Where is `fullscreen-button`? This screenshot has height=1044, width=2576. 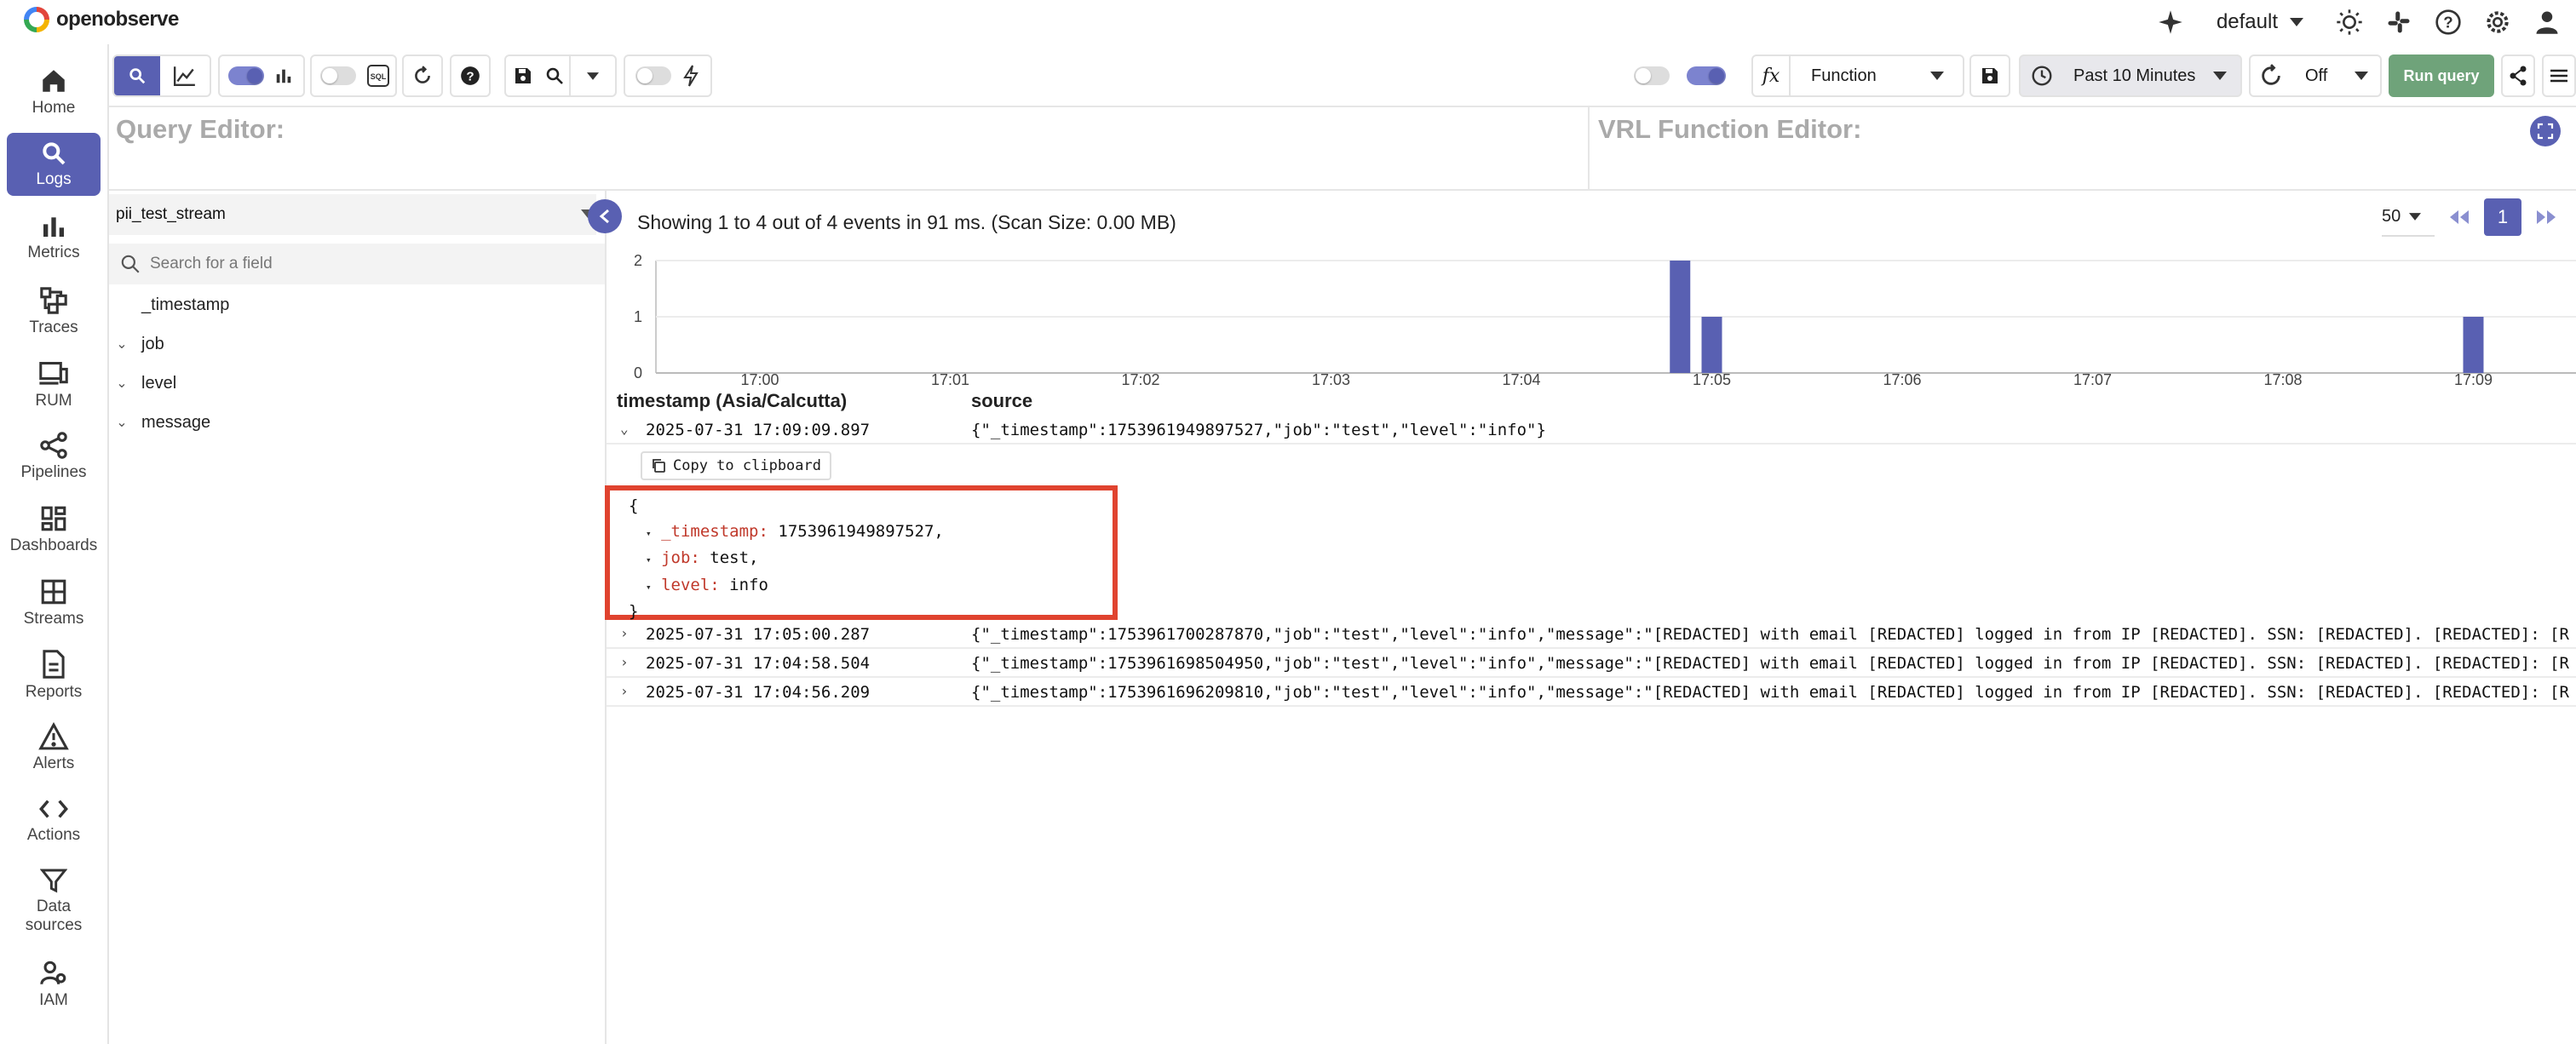
fullscreen-button is located at coordinates (2546, 131).